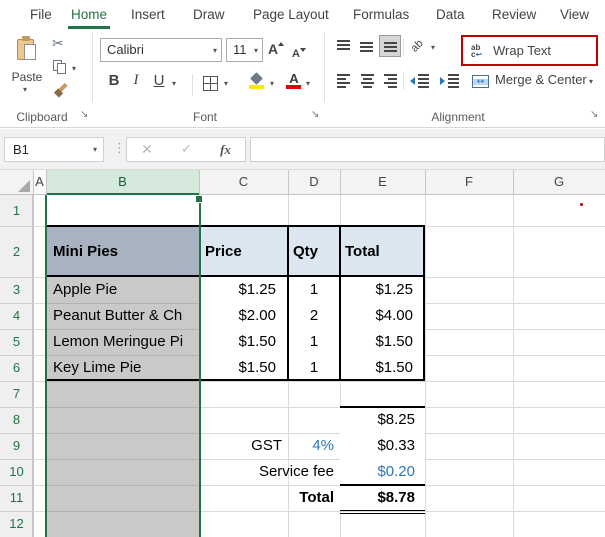 This screenshot has width=605, height=537. What do you see at coordinates (256, 51) in the screenshot?
I see `font-size-dropdown-icon: ▾` at bounding box center [256, 51].